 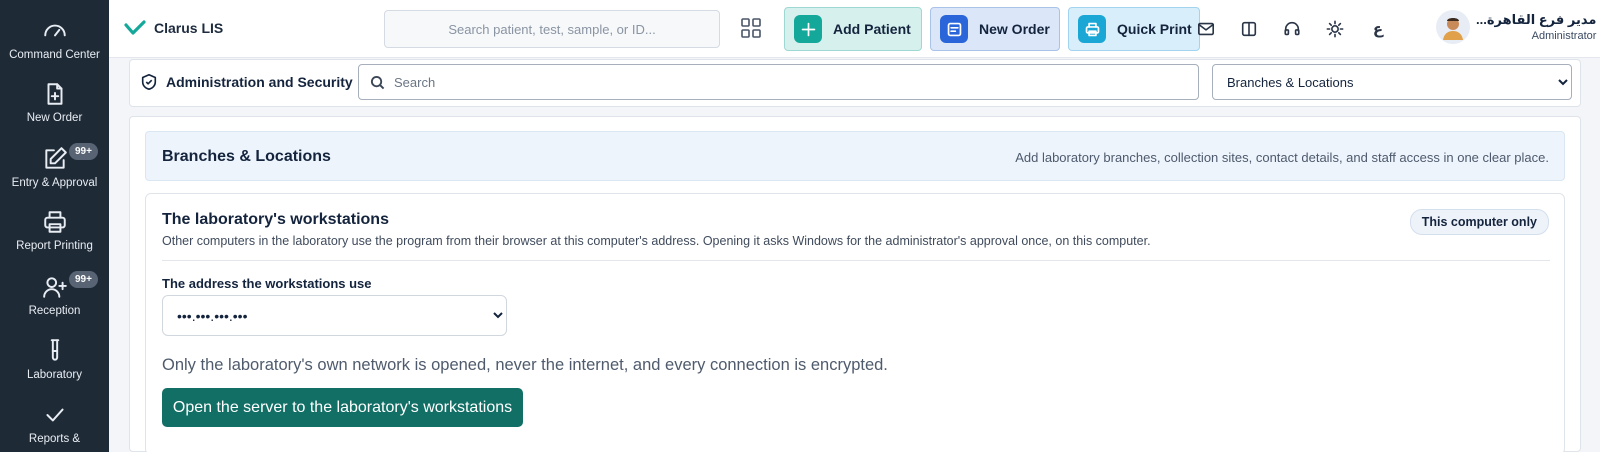 I want to click on user-menu: مدير فرع القاهرة... Administrator, so click(x=1516, y=27).